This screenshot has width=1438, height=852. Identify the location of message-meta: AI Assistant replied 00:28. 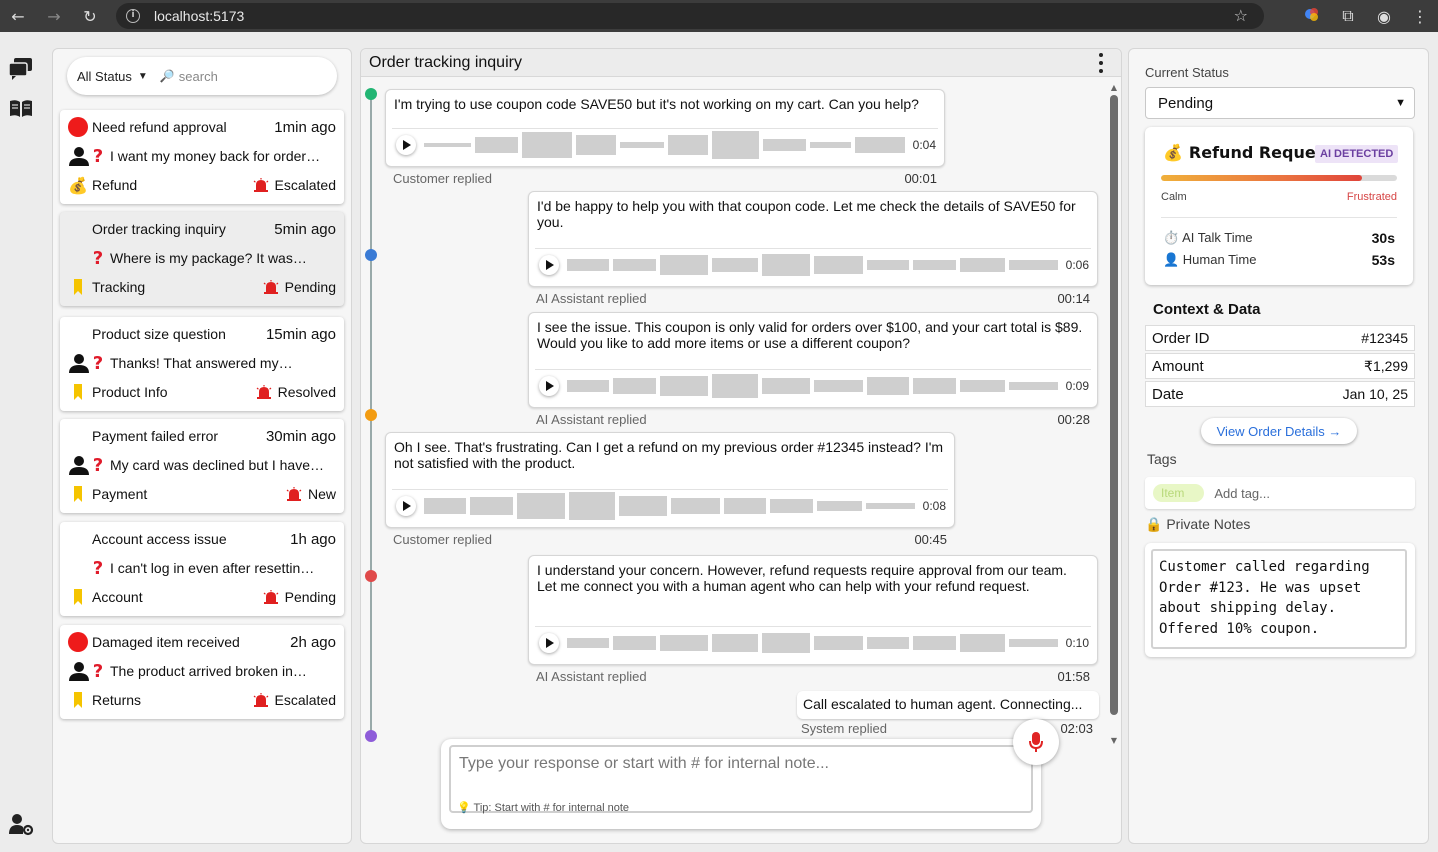
(813, 419).